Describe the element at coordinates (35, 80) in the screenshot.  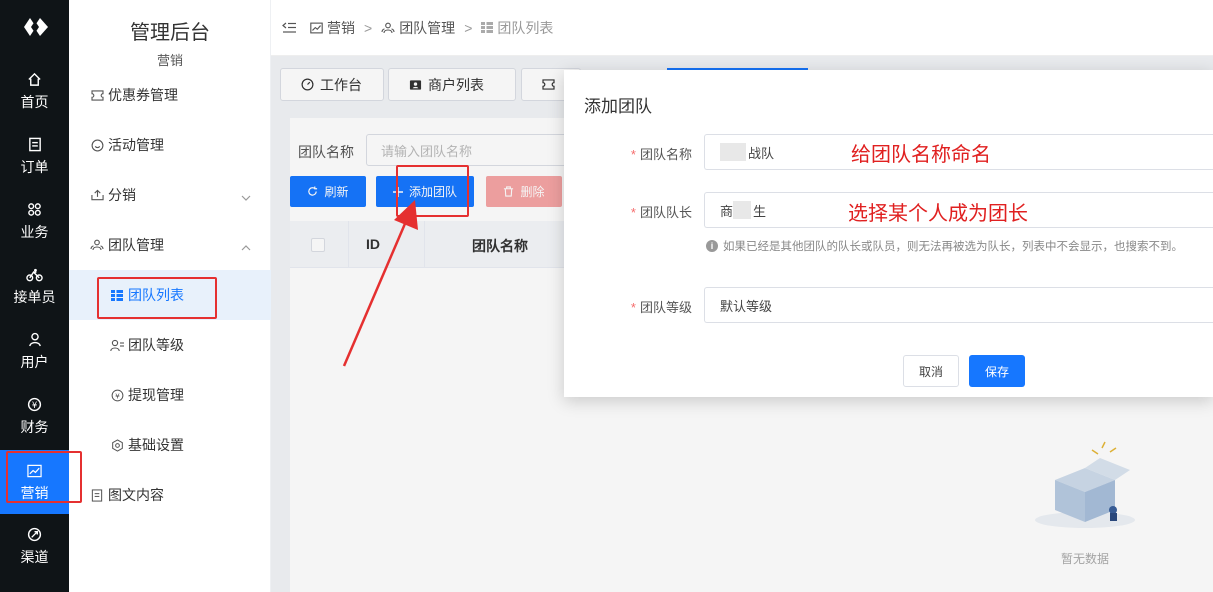
I see `home-icon` at that location.